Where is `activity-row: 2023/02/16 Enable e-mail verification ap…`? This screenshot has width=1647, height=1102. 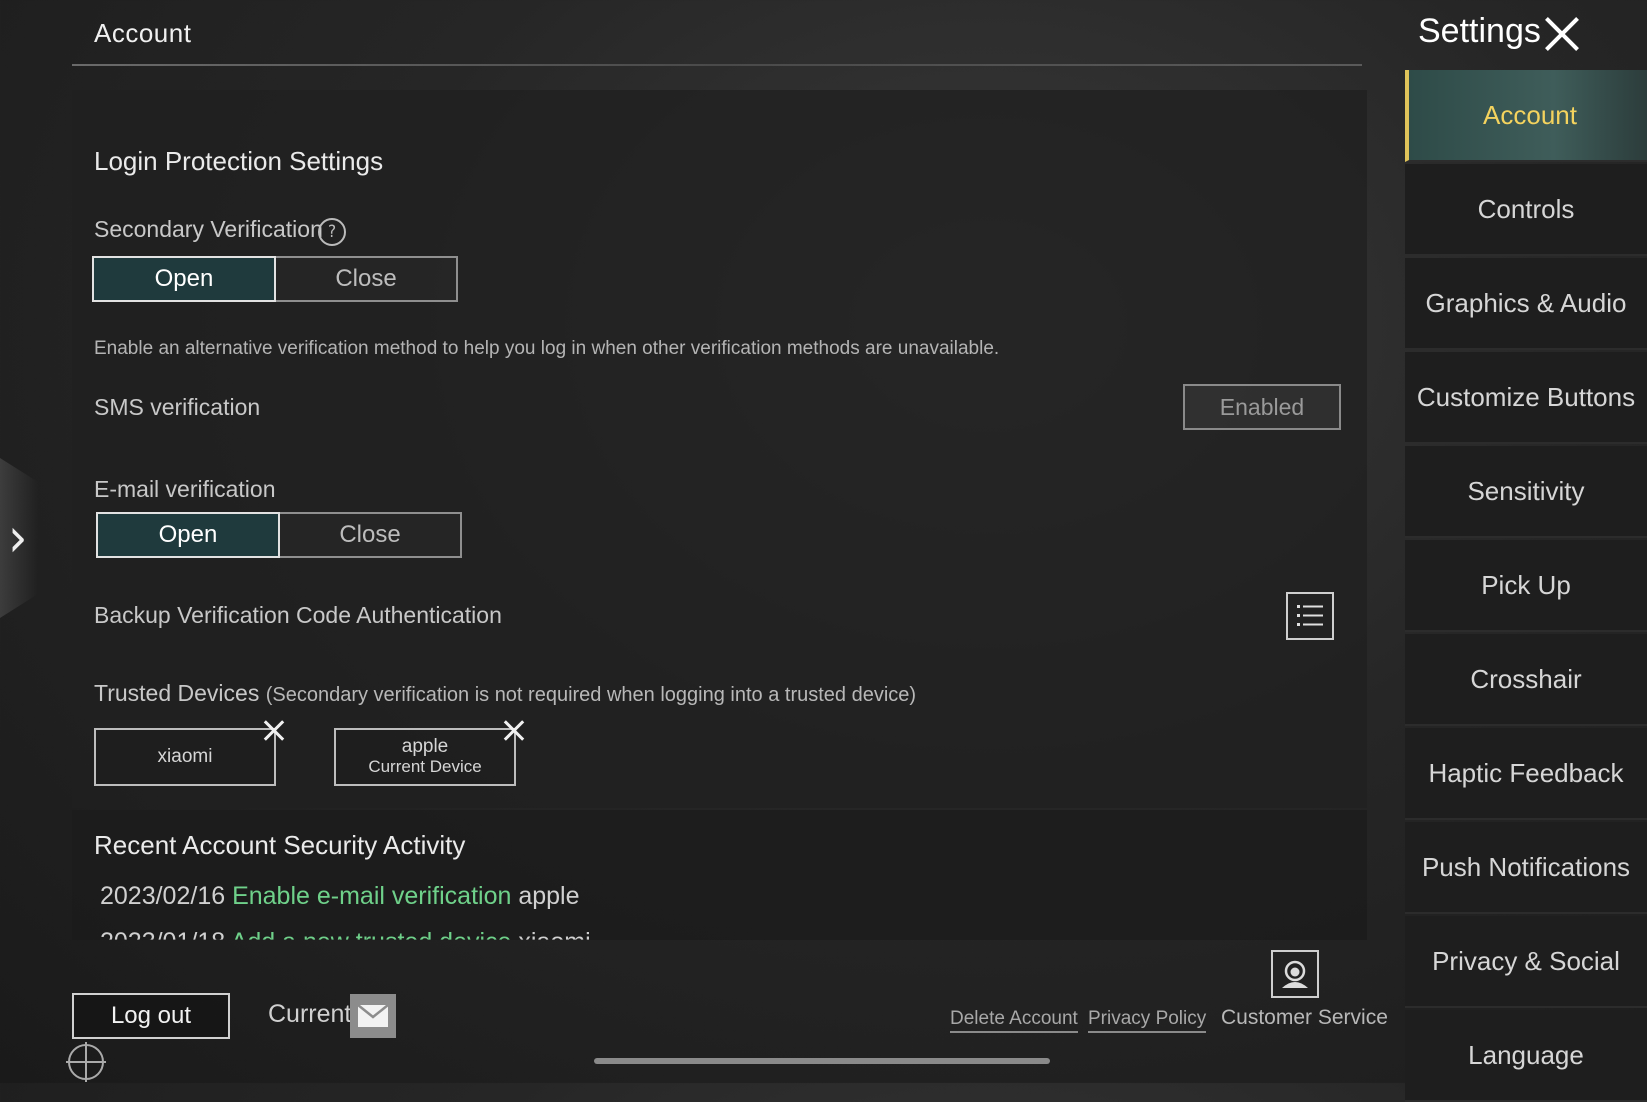
activity-row: 2023/02/16 Enable e-mail verification ap… is located at coordinates (340, 896).